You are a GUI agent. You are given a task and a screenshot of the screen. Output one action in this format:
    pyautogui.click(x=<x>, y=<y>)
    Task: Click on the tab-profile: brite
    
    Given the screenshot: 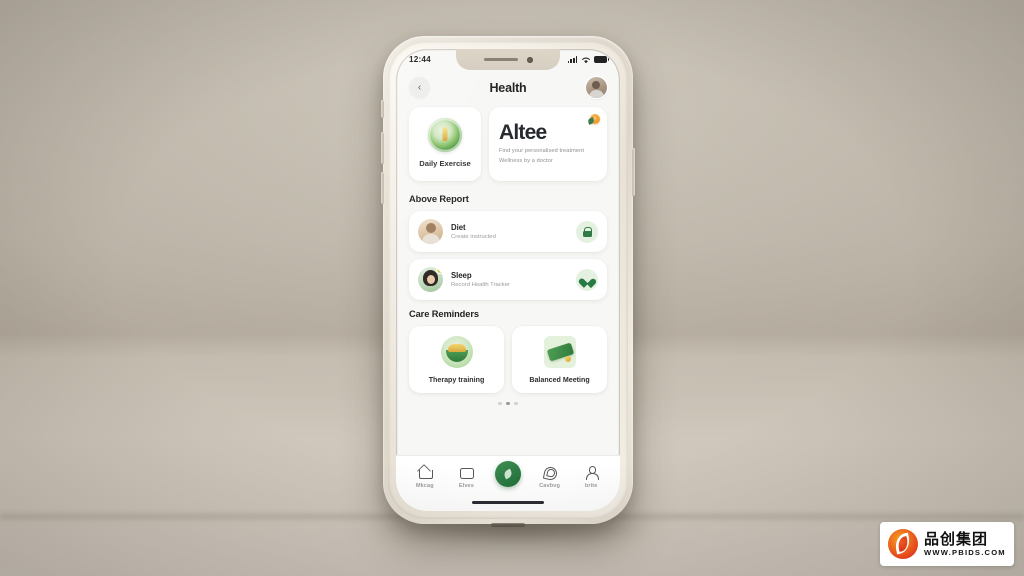 What is the action you would take?
    pyautogui.click(x=591, y=477)
    